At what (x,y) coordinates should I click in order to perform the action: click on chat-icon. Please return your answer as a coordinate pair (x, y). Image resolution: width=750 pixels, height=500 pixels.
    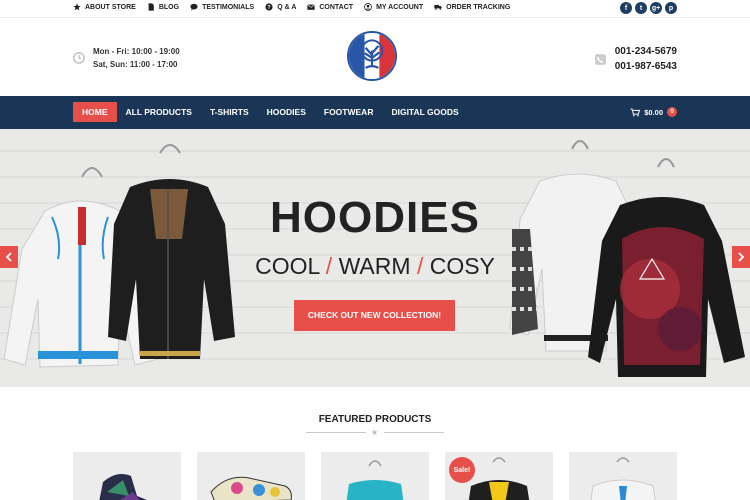
    Looking at the image, I should click on (194, 7).